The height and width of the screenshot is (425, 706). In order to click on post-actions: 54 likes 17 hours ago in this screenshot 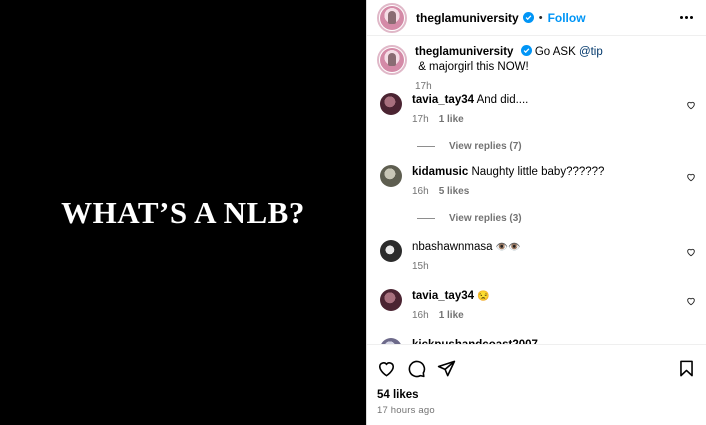, I will do `click(536, 384)`.